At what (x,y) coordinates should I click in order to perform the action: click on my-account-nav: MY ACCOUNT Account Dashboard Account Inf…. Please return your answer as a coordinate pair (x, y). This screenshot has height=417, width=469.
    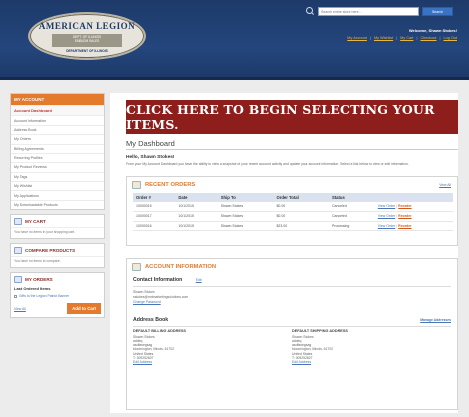
    Looking at the image, I should click on (57, 152).